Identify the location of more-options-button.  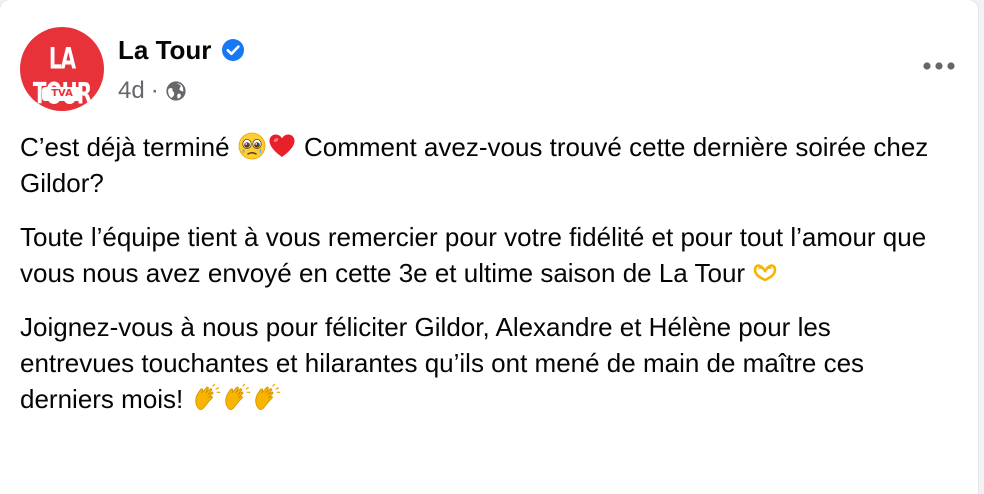
(939, 66).